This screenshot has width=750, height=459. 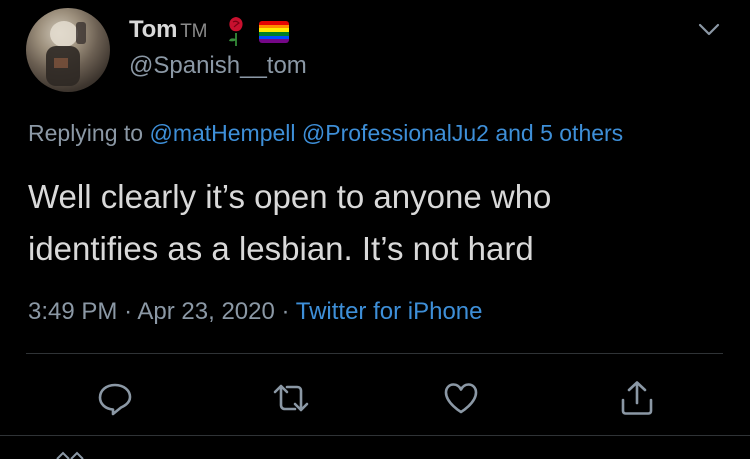 I want to click on avatar, so click(x=68, y=50).